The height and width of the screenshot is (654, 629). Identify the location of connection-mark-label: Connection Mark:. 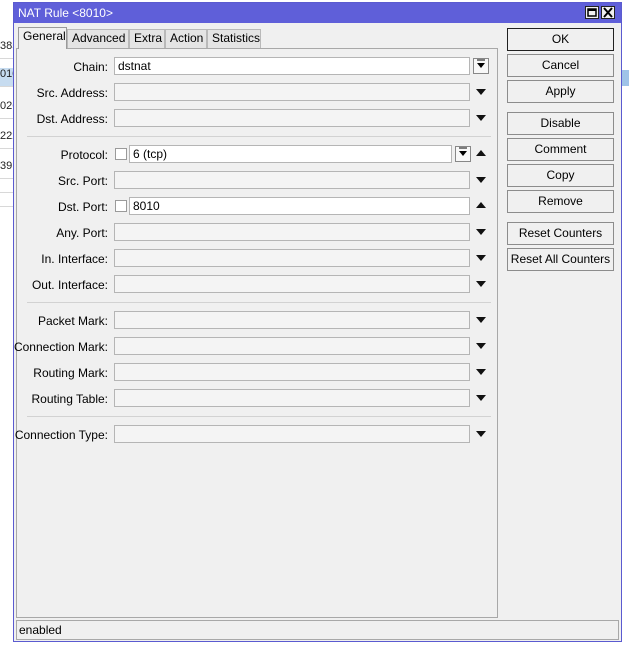
(60, 347).